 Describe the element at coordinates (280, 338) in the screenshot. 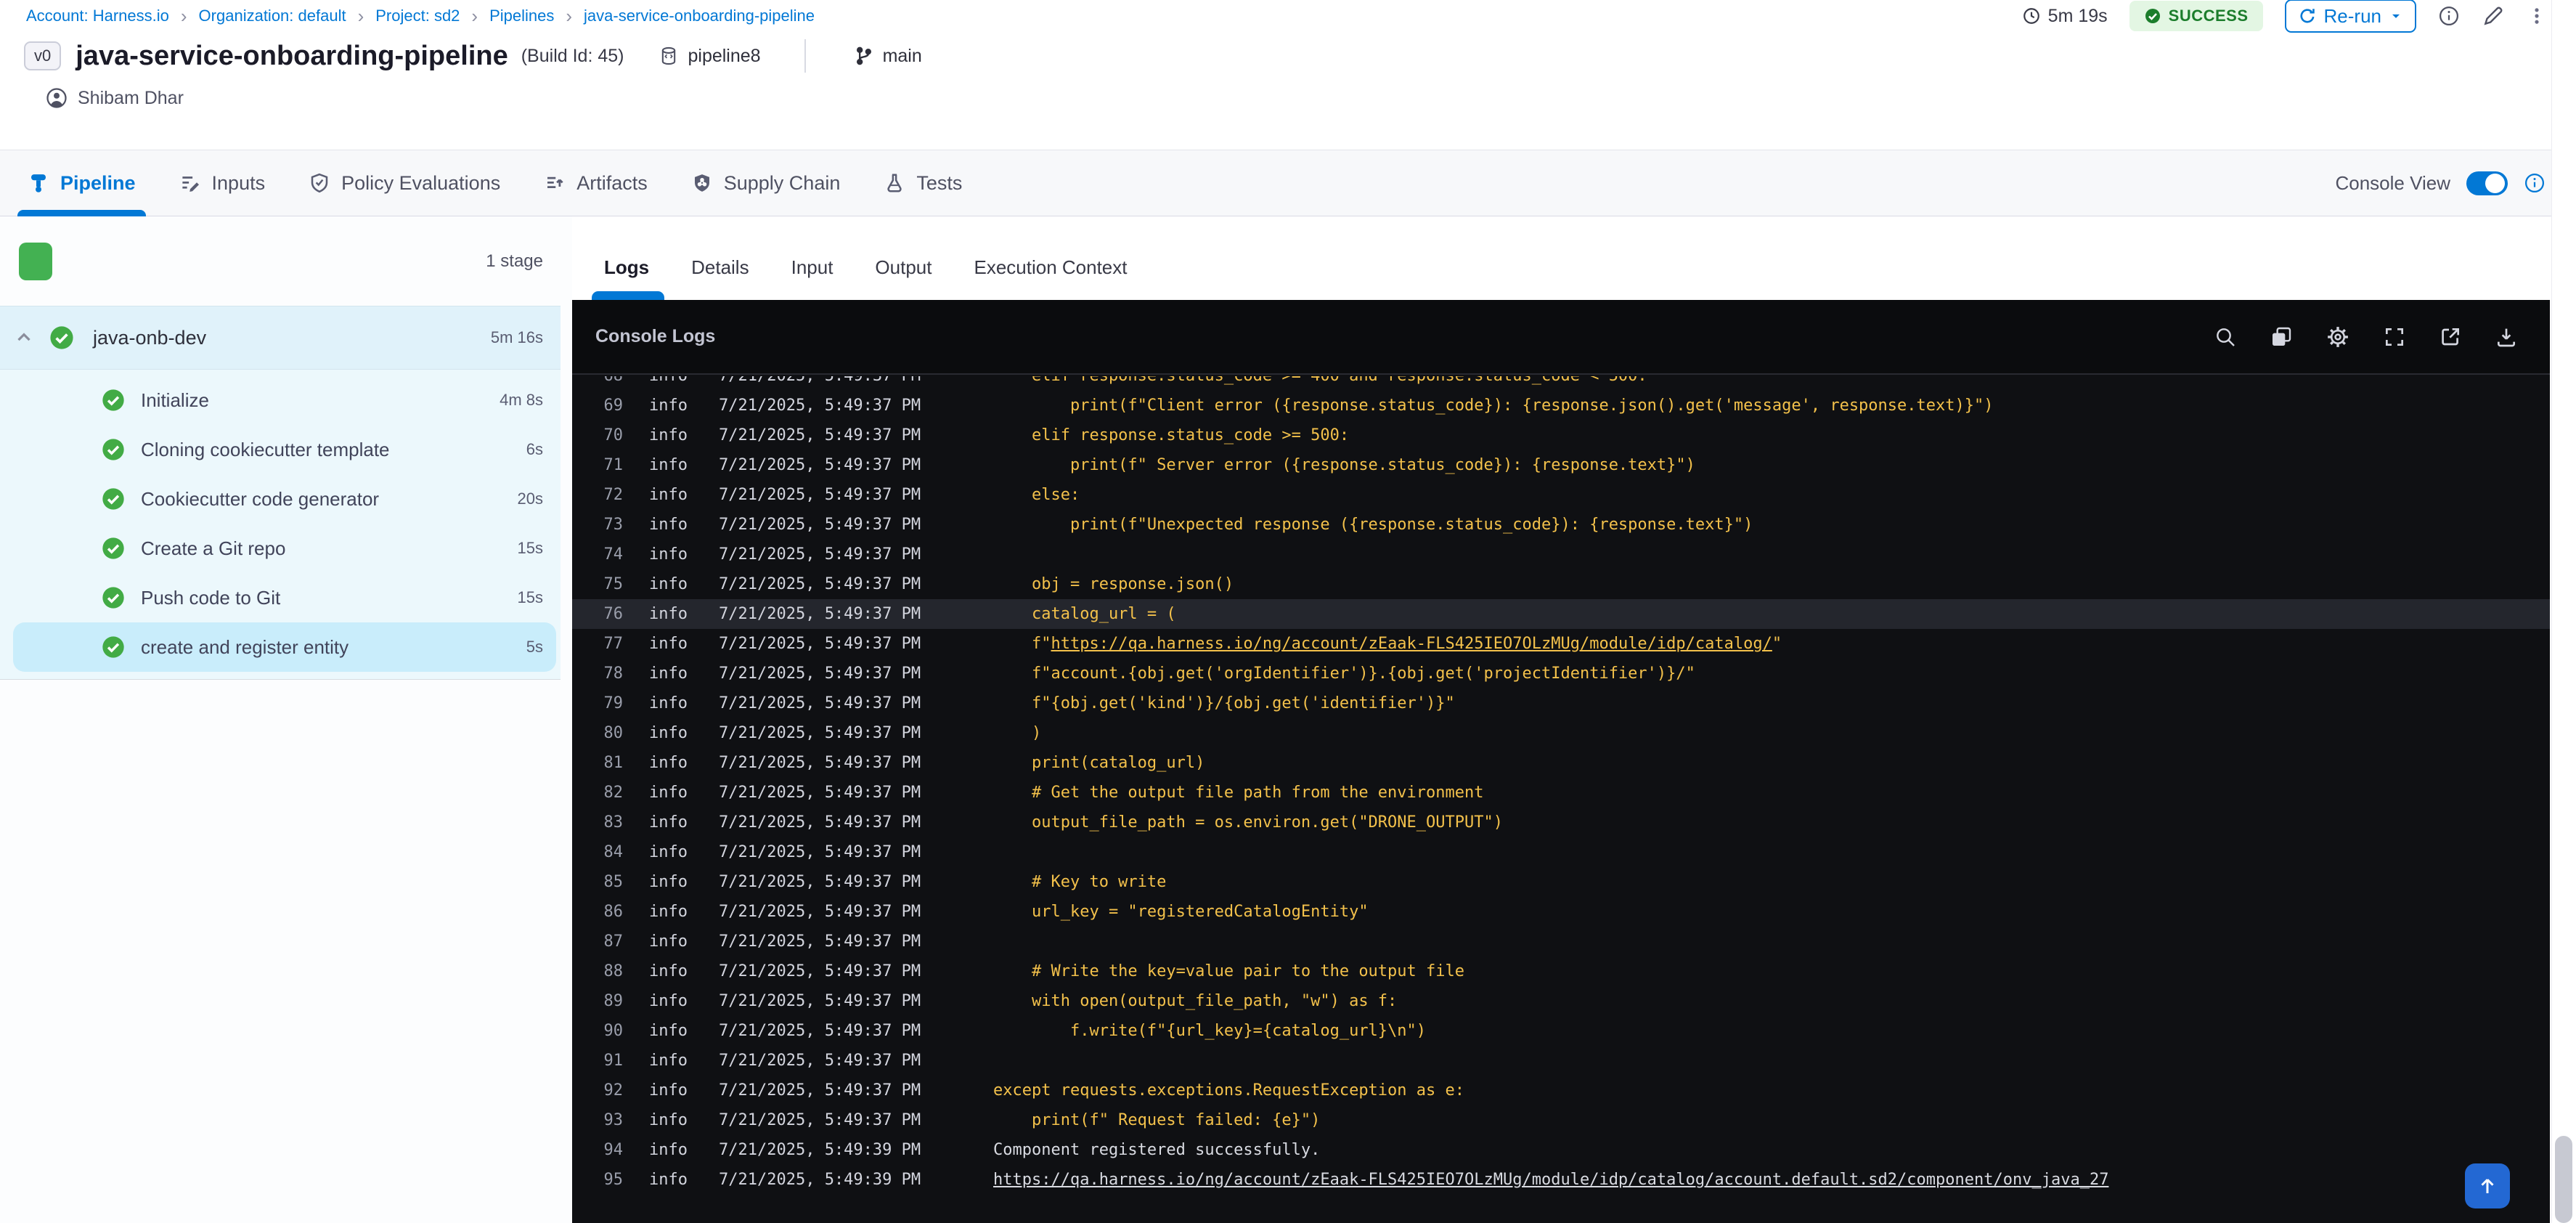

I see `stage-row-java-onb-dev: java-onb-dev 5m 16s` at that location.